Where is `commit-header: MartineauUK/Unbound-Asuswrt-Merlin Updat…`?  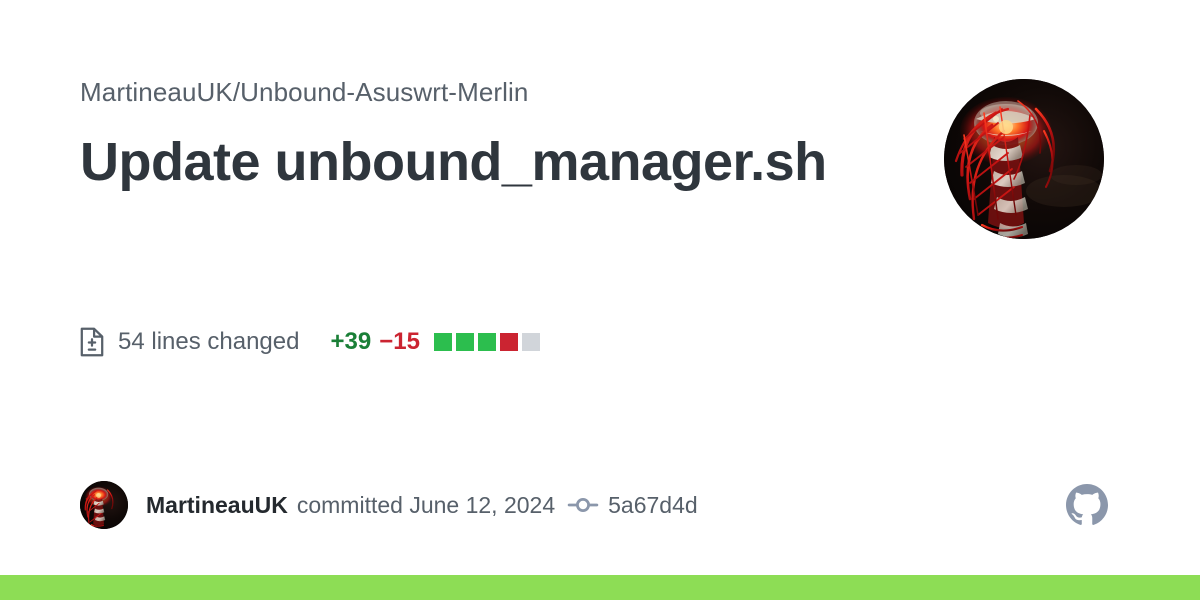
commit-header: MartineauUK/Unbound-Asuswrt-Merlin Updat… is located at coordinates (500, 134).